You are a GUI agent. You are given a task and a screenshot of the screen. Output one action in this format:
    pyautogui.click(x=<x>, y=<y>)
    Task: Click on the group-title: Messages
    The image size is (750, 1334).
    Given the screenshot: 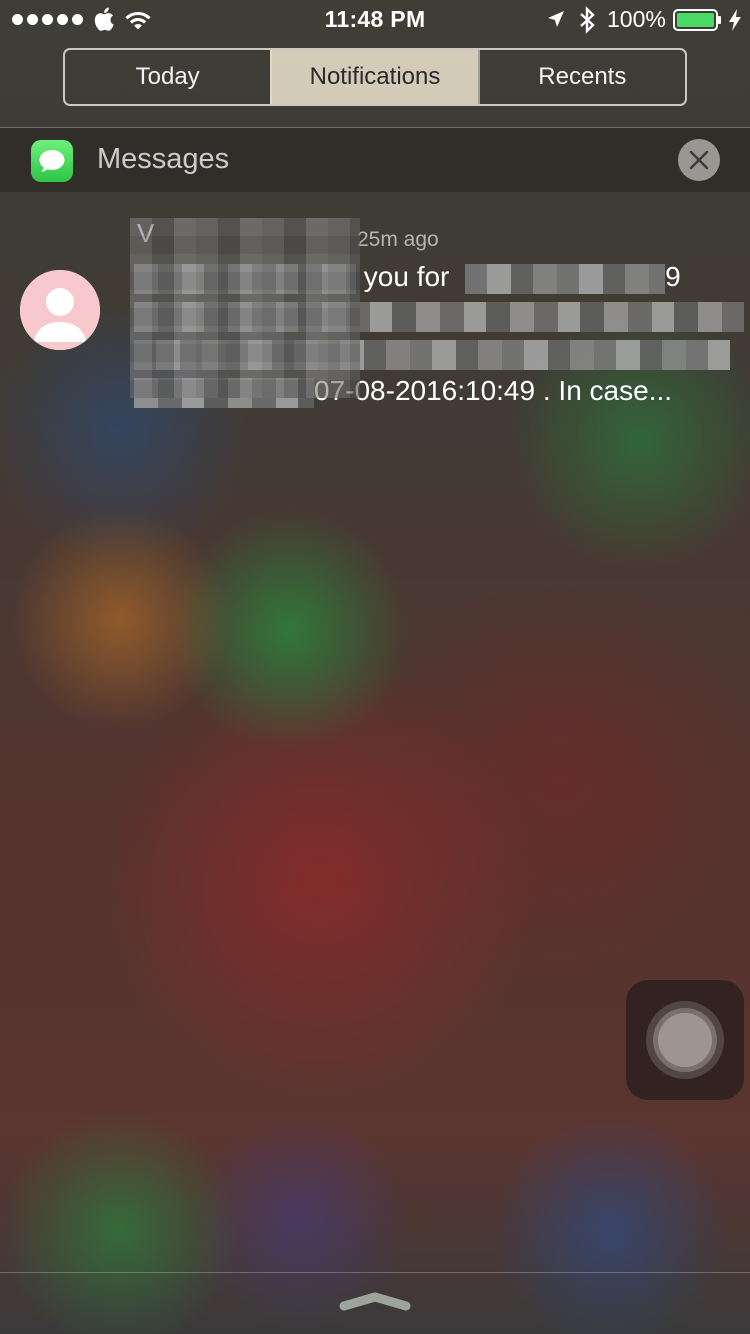 What is the action you would take?
    pyautogui.click(x=163, y=159)
    